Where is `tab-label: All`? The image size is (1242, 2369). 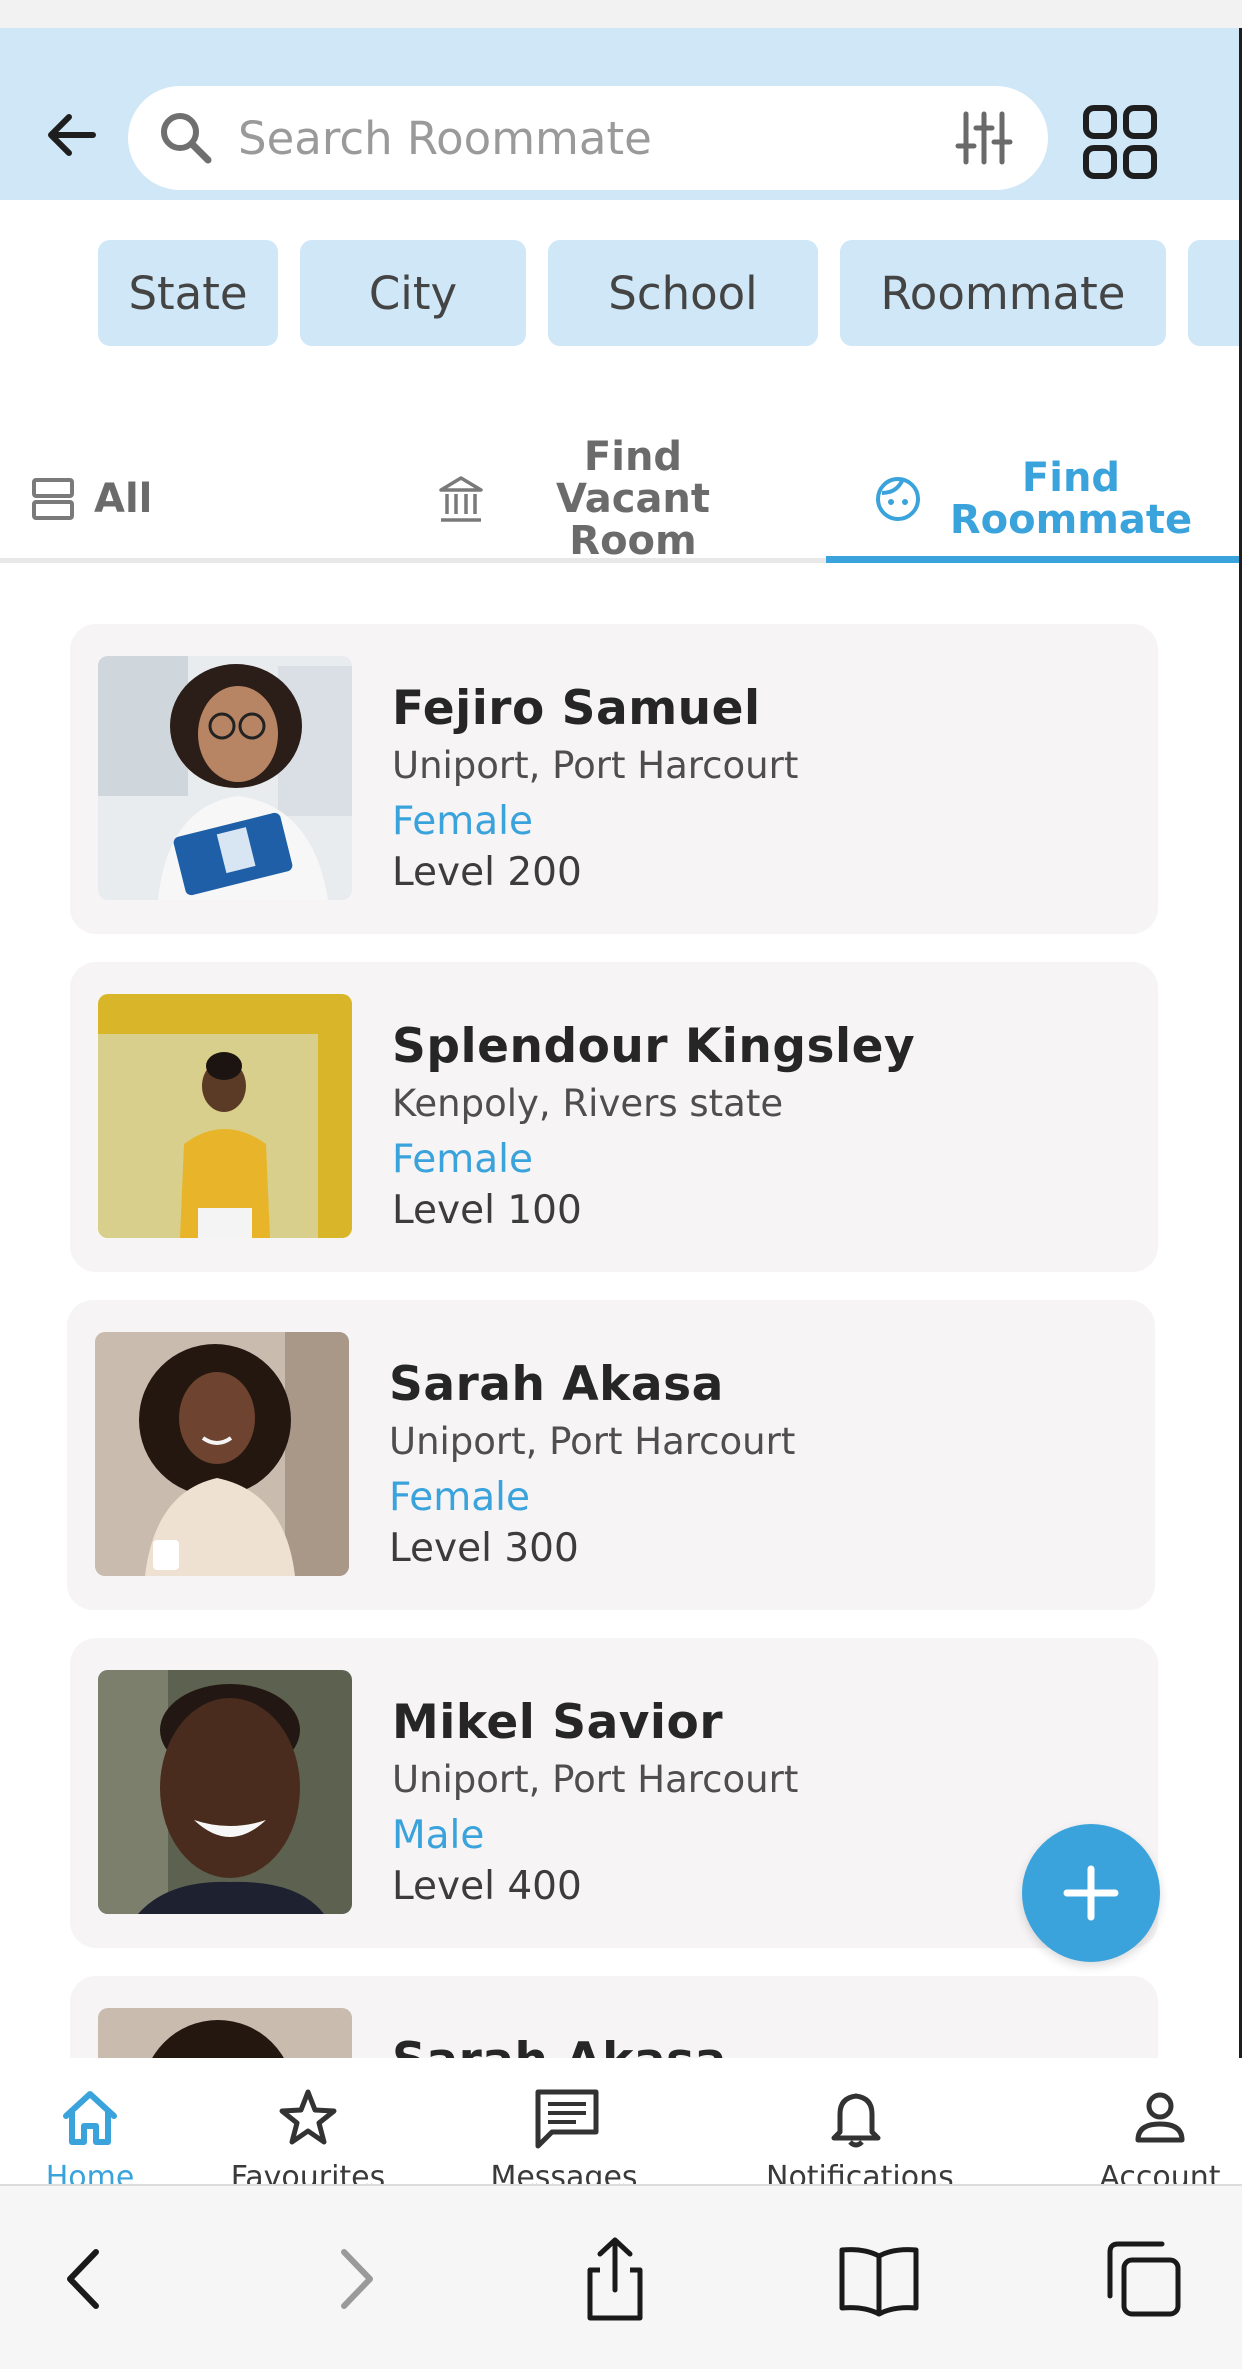 tab-label: All is located at coordinates (123, 499).